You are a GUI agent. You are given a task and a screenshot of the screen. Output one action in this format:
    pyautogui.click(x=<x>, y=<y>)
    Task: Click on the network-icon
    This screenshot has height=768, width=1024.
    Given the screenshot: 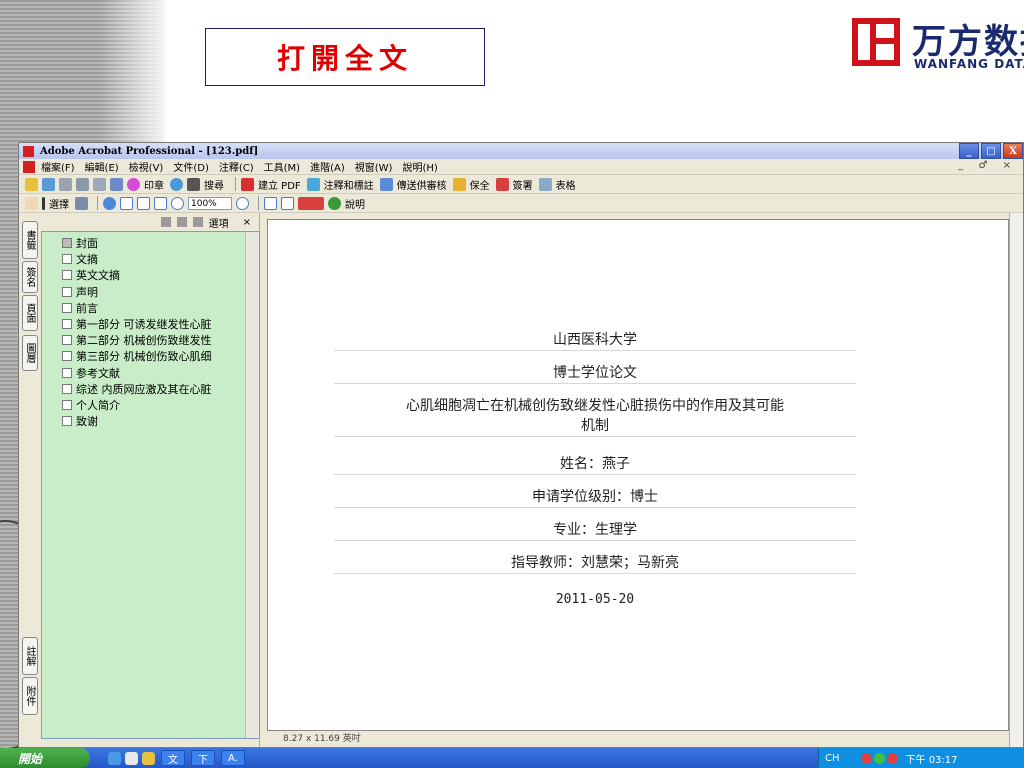 What is the action you would take?
    pyautogui.click(x=853, y=758)
    